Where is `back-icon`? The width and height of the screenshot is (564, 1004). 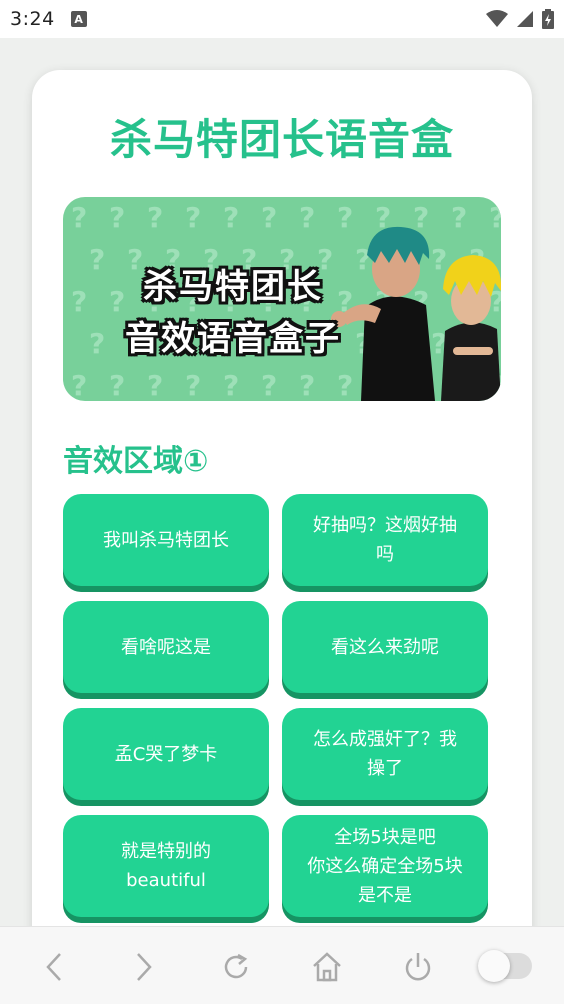 back-icon is located at coordinates (54, 967).